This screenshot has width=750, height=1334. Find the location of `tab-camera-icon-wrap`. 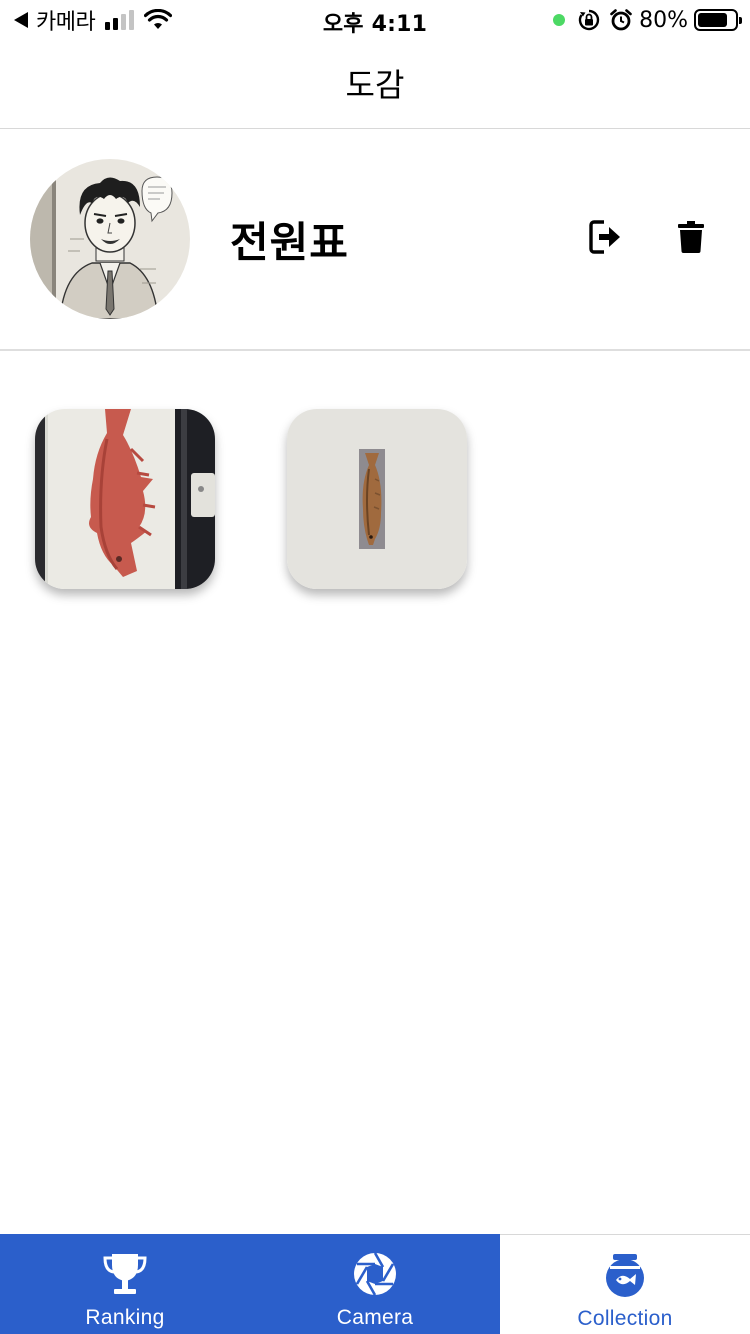

tab-camera-icon-wrap is located at coordinates (375, 1274).